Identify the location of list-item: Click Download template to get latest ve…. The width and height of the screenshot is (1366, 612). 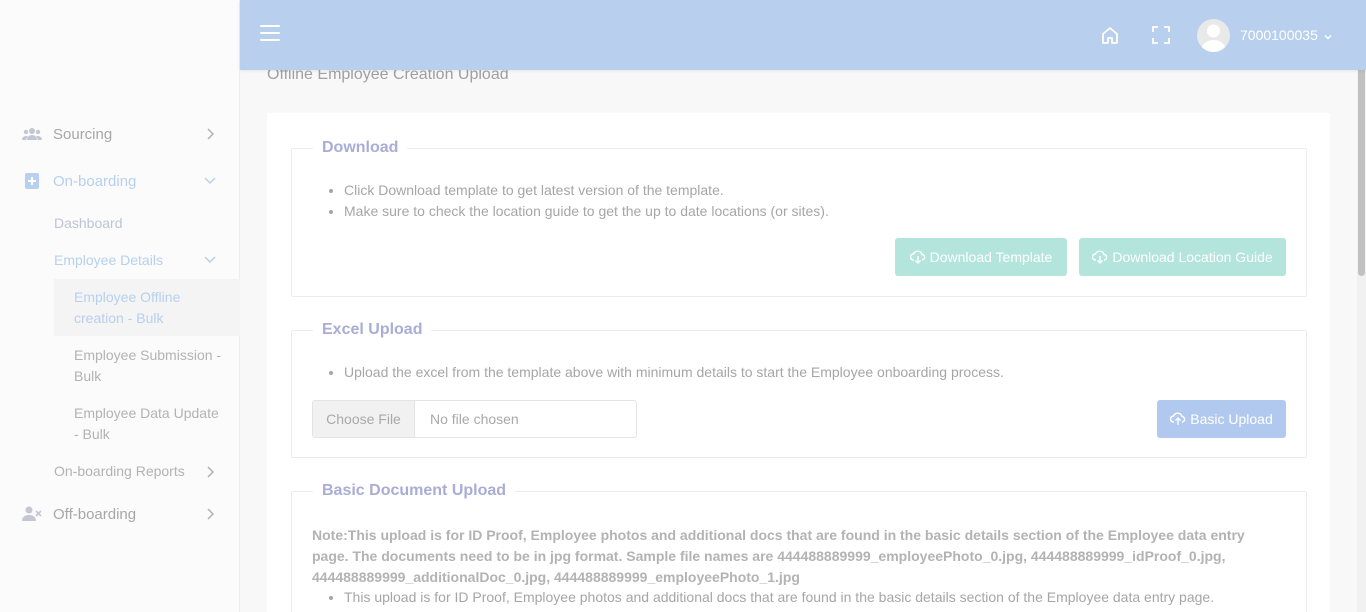
(586, 190).